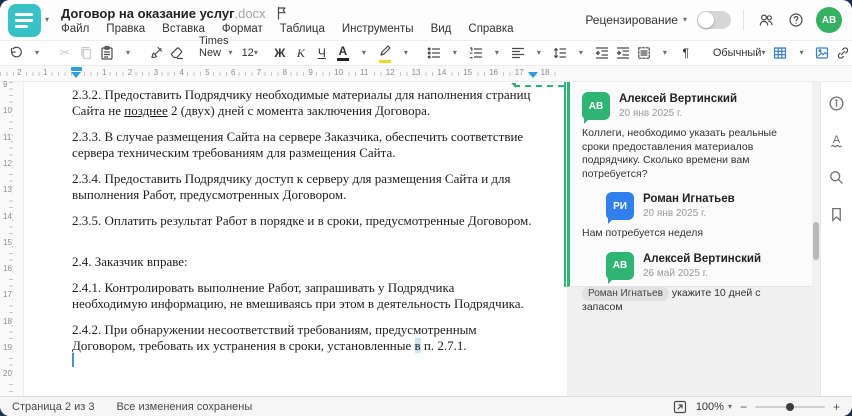 Image resolution: width=852 pixels, height=416 pixels. What do you see at coordinates (364, 53) in the screenshot?
I see `font-color-dropdown: ▾` at bounding box center [364, 53].